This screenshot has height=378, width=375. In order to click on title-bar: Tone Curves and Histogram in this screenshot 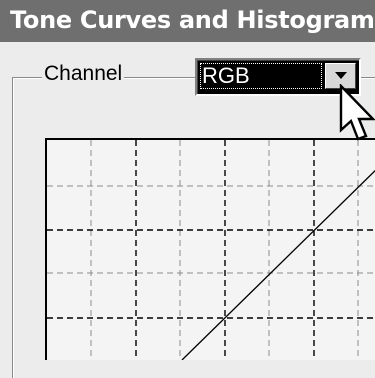, I will do `click(187, 21)`.